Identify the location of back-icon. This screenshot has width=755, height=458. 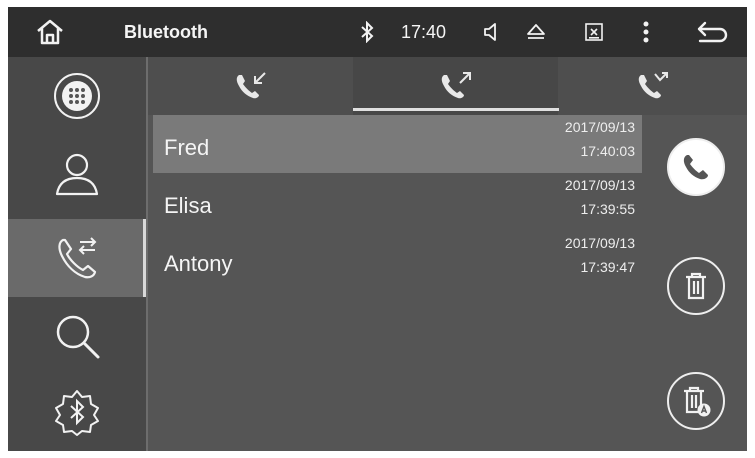
(712, 32).